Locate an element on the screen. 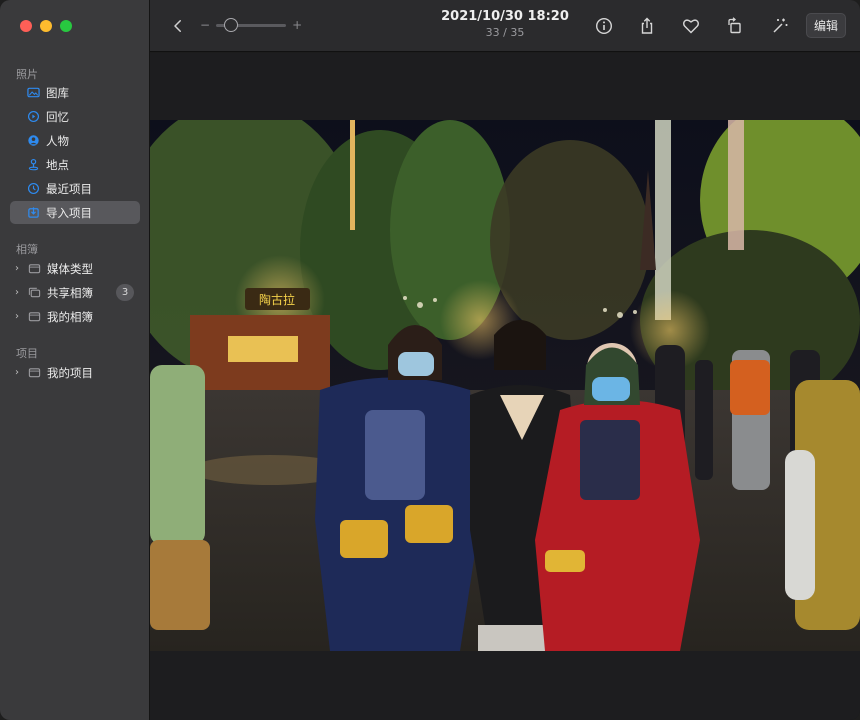  zoom-control: − + is located at coordinates (251, 24).